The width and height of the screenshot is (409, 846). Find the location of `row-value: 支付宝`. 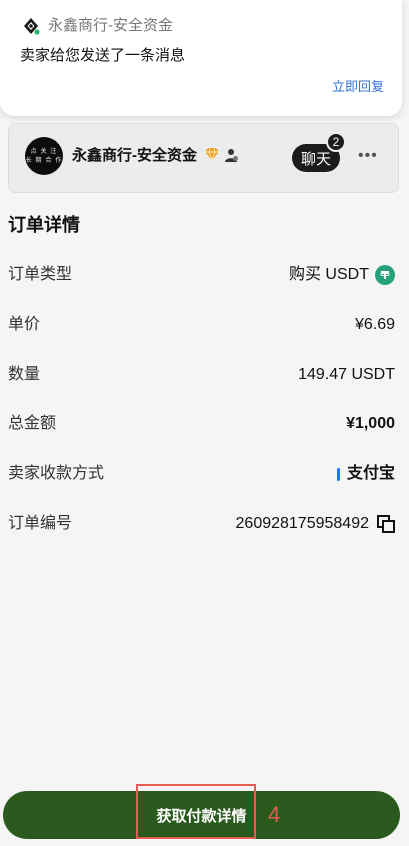

row-value: 支付宝 is located at coordinates (365, 474).